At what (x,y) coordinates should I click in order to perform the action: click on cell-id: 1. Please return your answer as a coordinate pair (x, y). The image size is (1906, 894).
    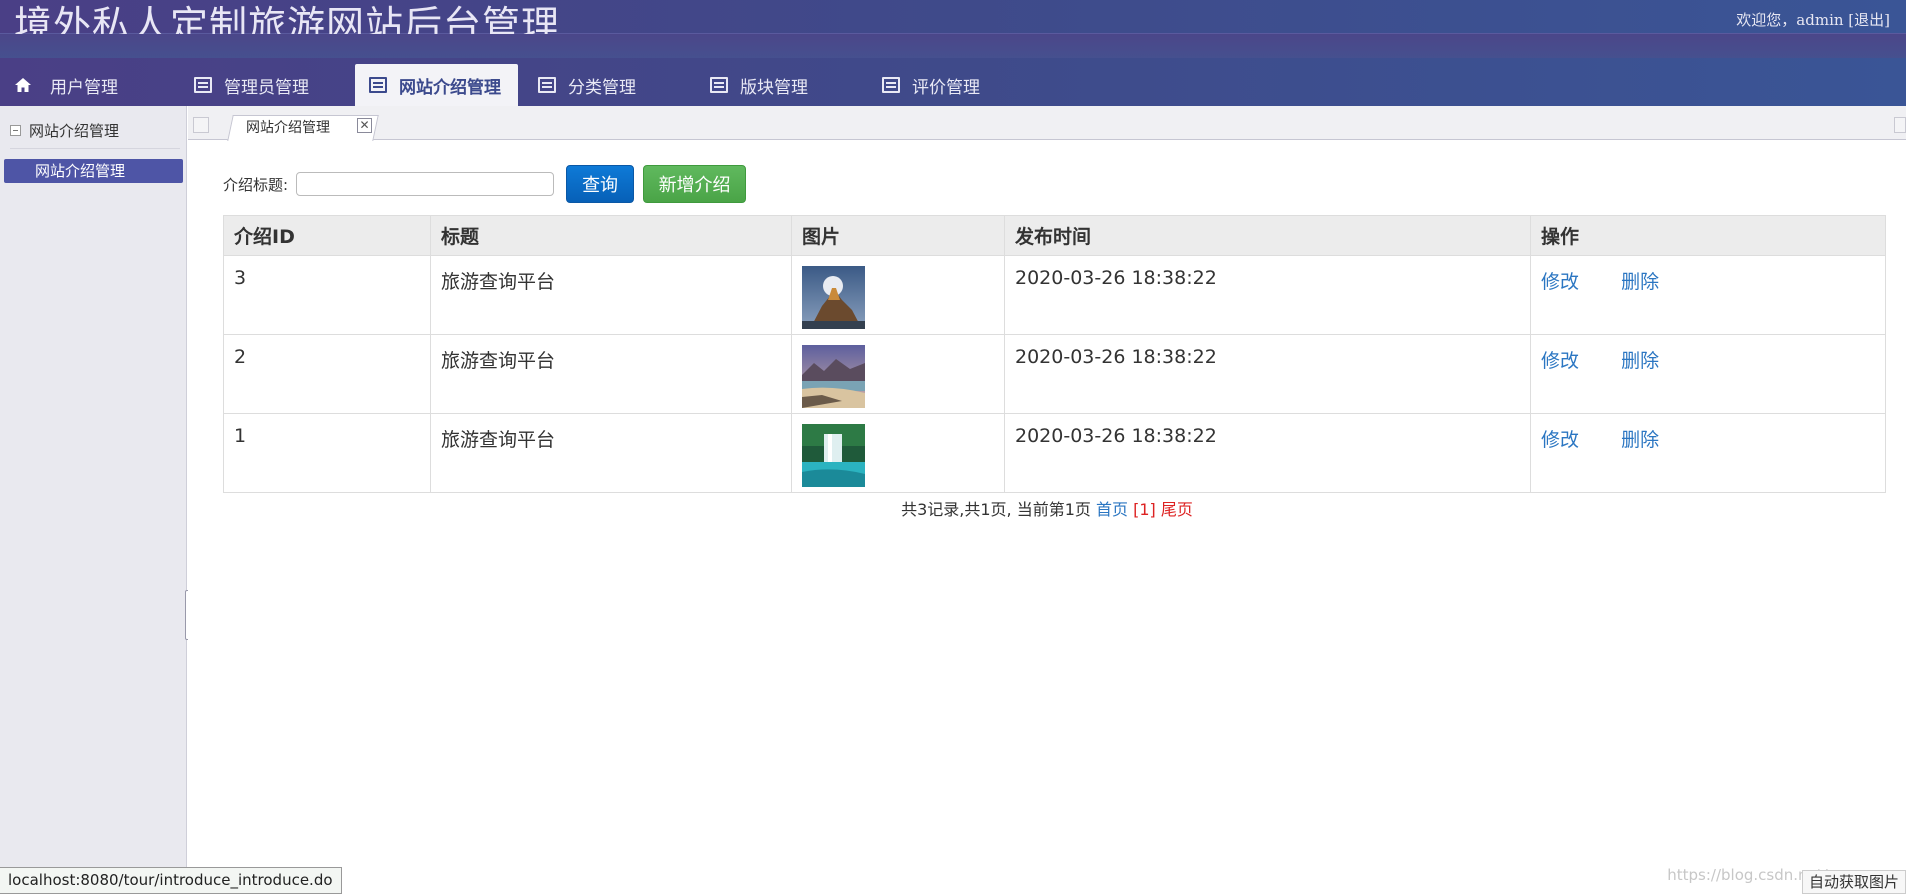
    Looking at the image, I should click on (327, 453).